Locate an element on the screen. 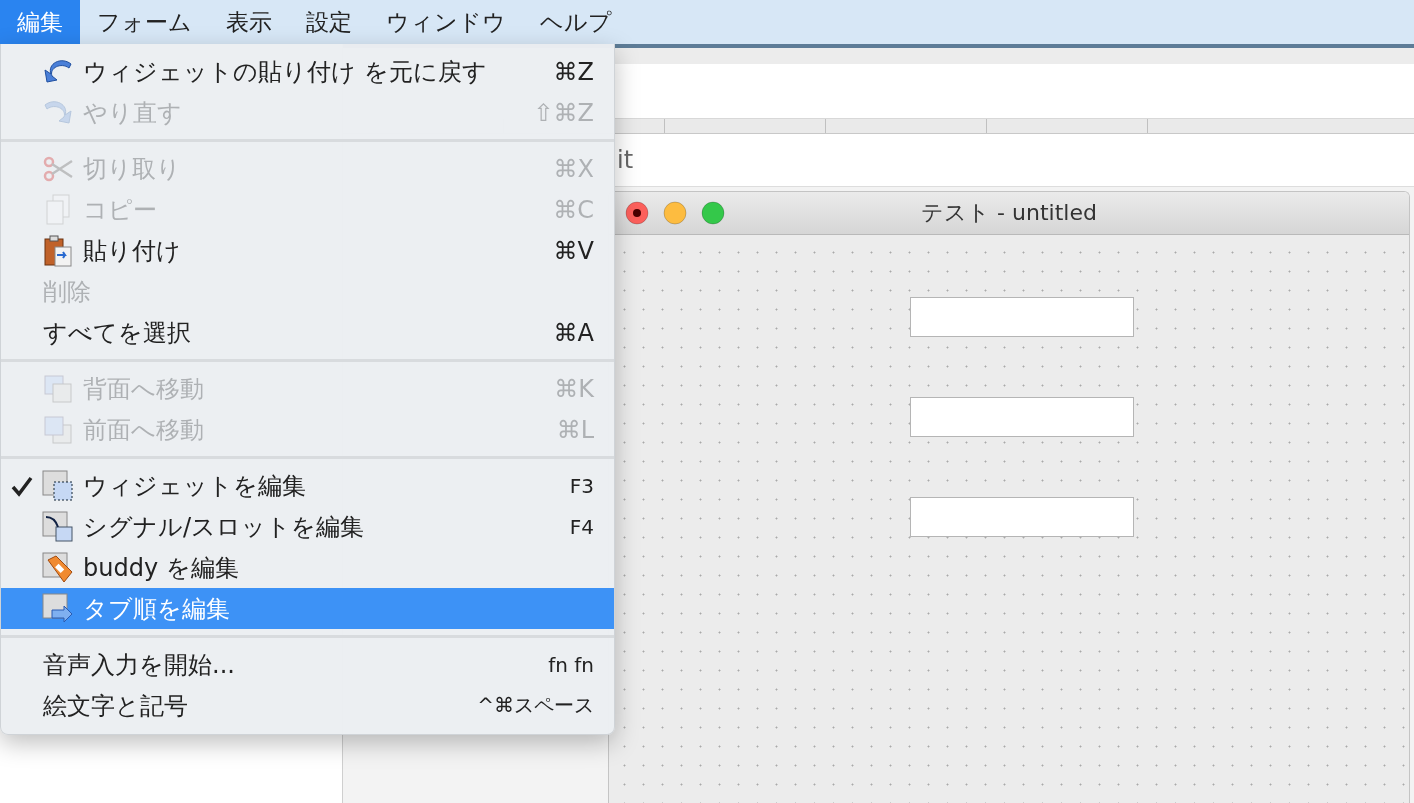 Image resolution: width=1414 pixels, height=803 pixels. shortcut-text: ⌘V is located at coordinates (573, 250).